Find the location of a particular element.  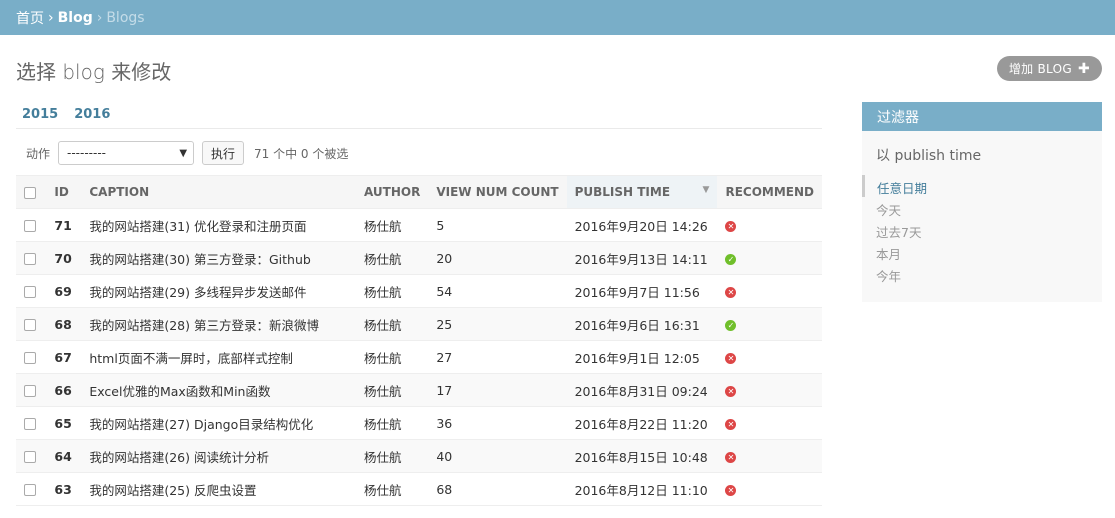

action-select-value: --------- is located at coordinates (86, 153).